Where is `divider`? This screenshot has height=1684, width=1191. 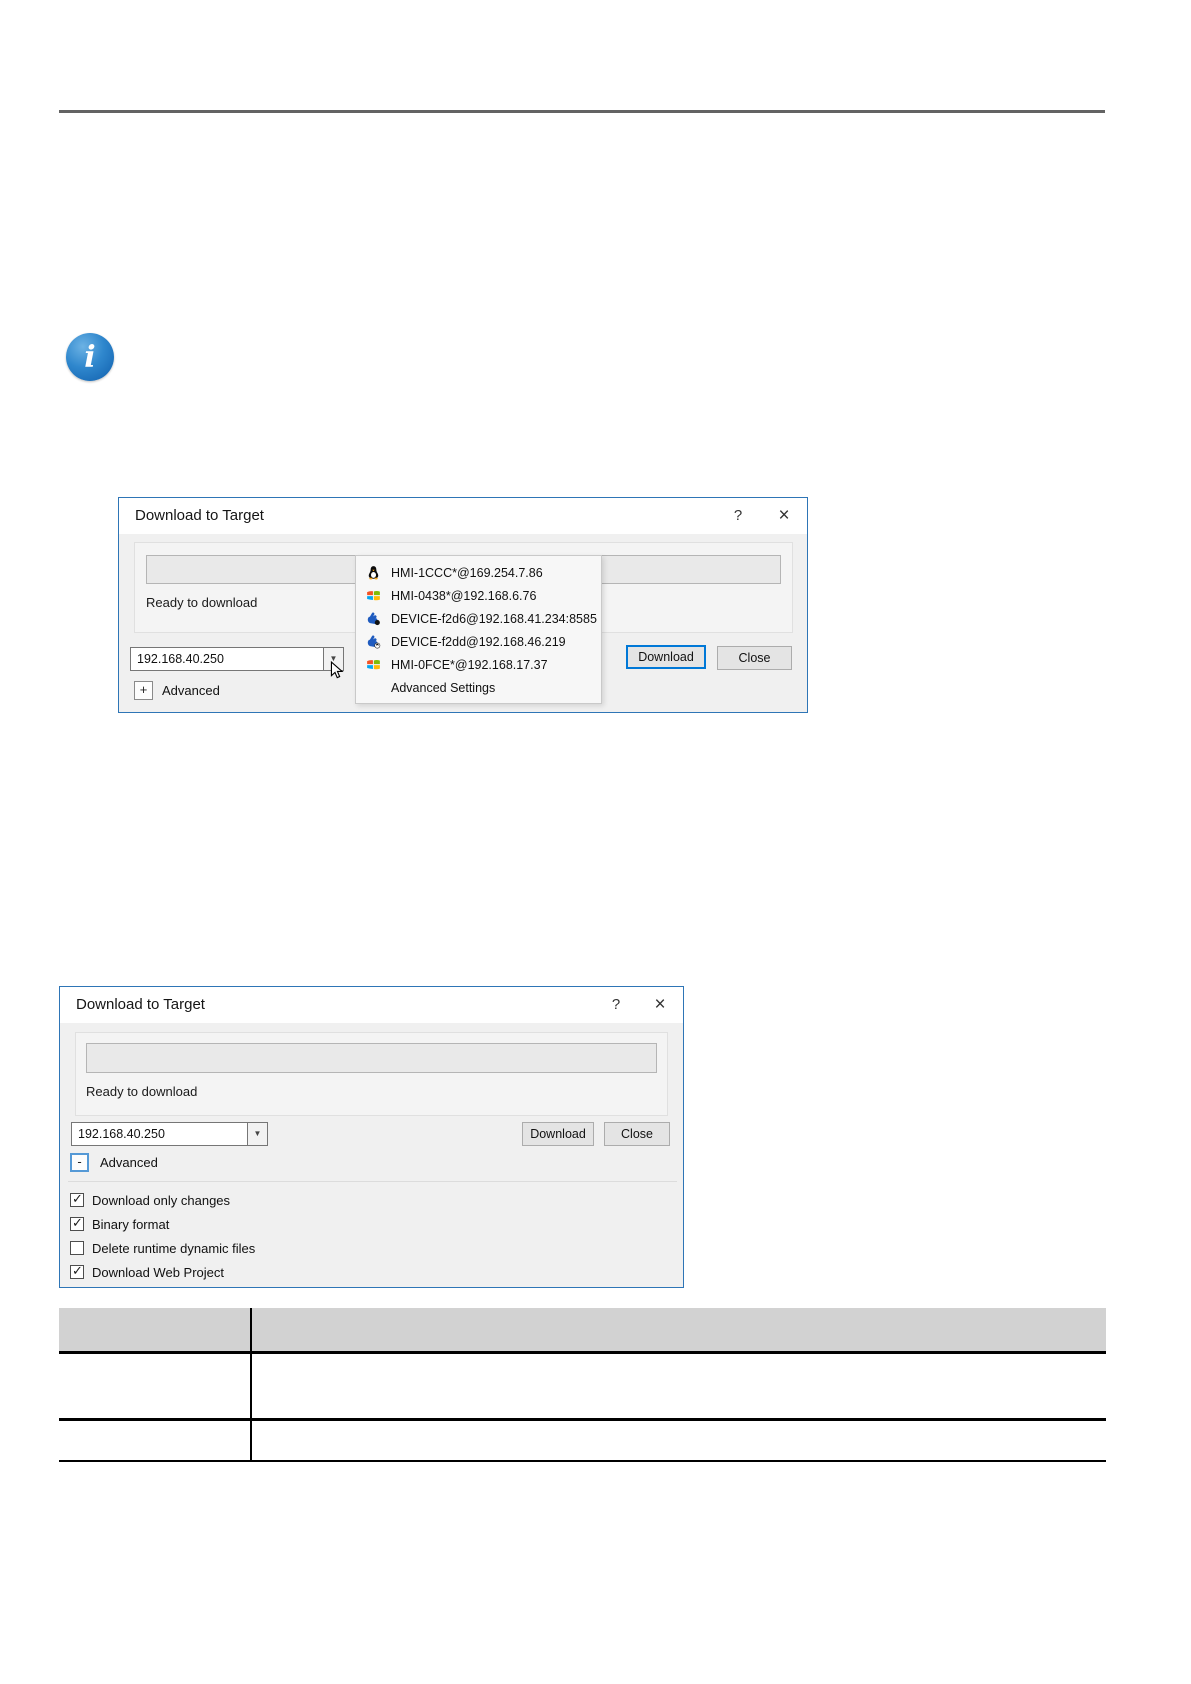 divider is located at coordinates (372, 1181).